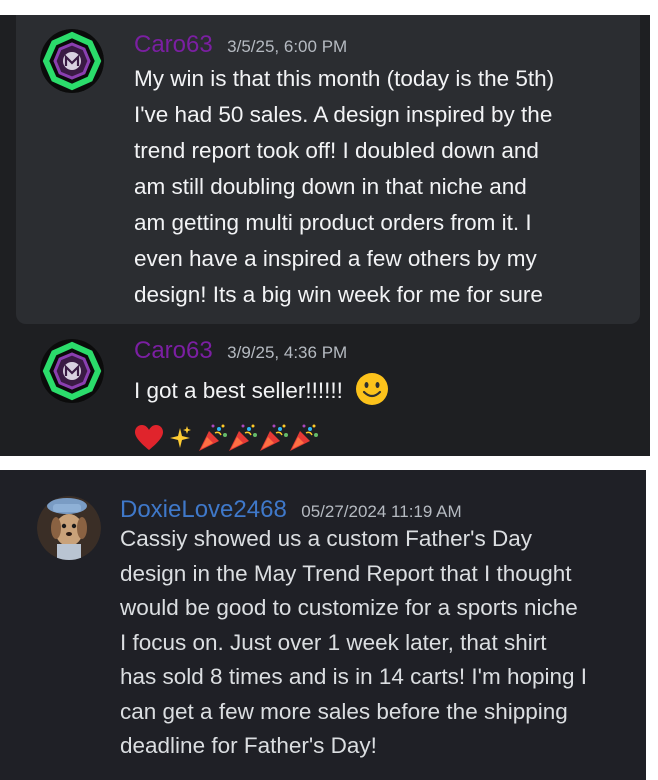  What do you see at coordinates (180, 438) in the screenshot?
I see `sparkles-emoji` at bounding box center [180, 438].